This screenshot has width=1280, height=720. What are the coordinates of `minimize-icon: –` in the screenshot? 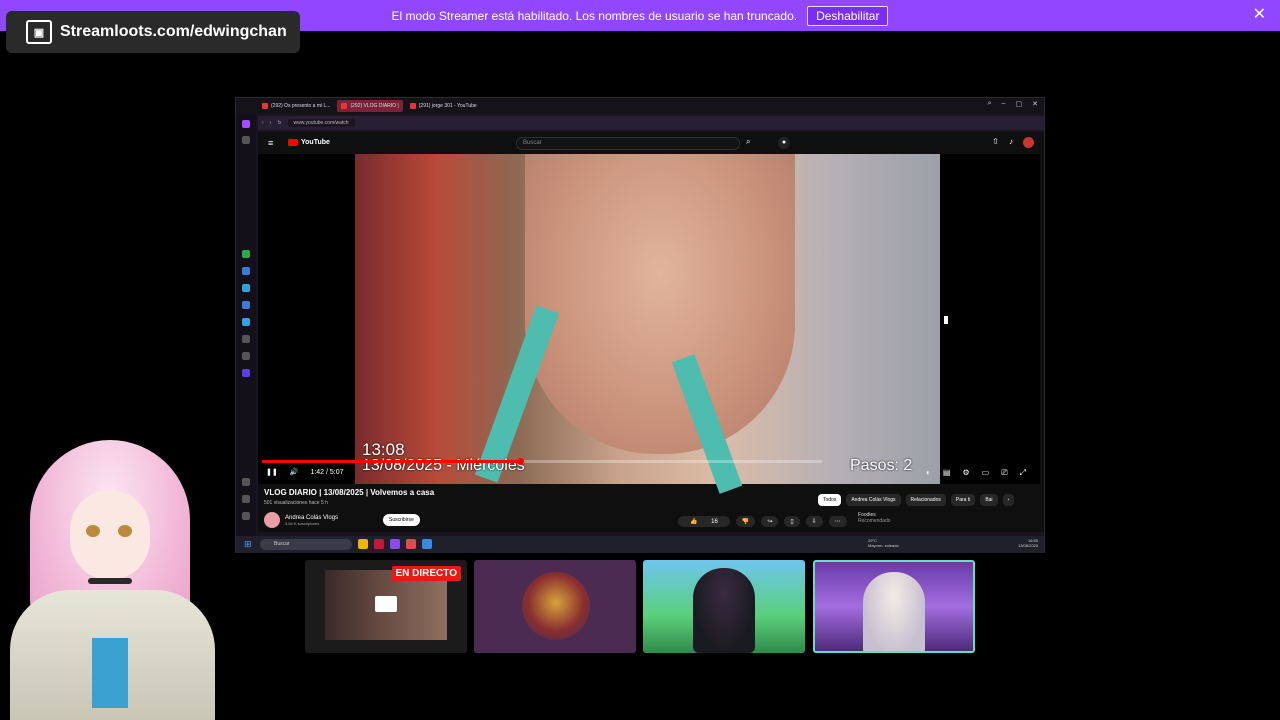 It's located at (1004, 104).